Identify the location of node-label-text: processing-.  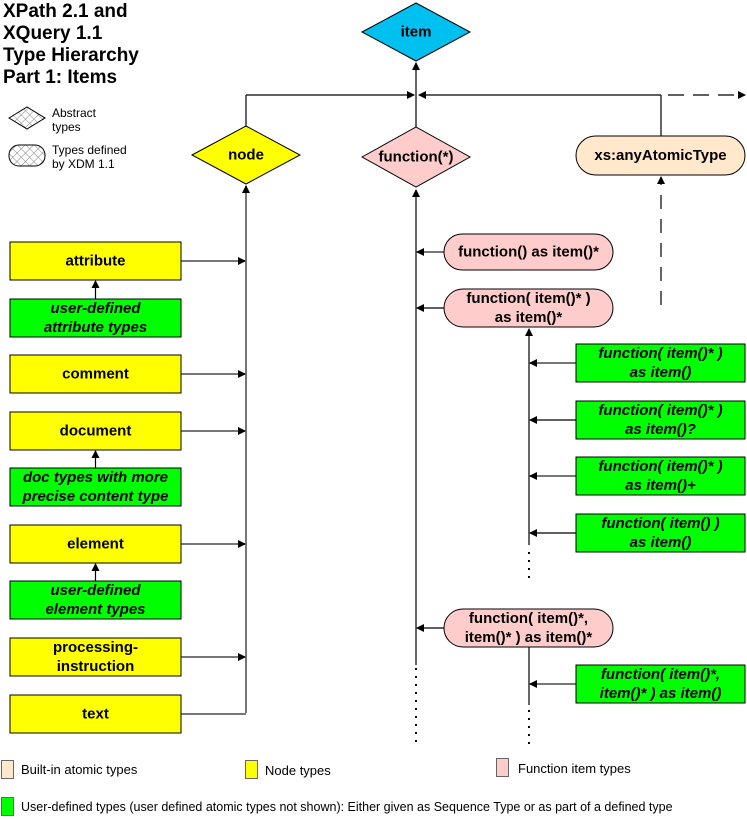
(95, 647).